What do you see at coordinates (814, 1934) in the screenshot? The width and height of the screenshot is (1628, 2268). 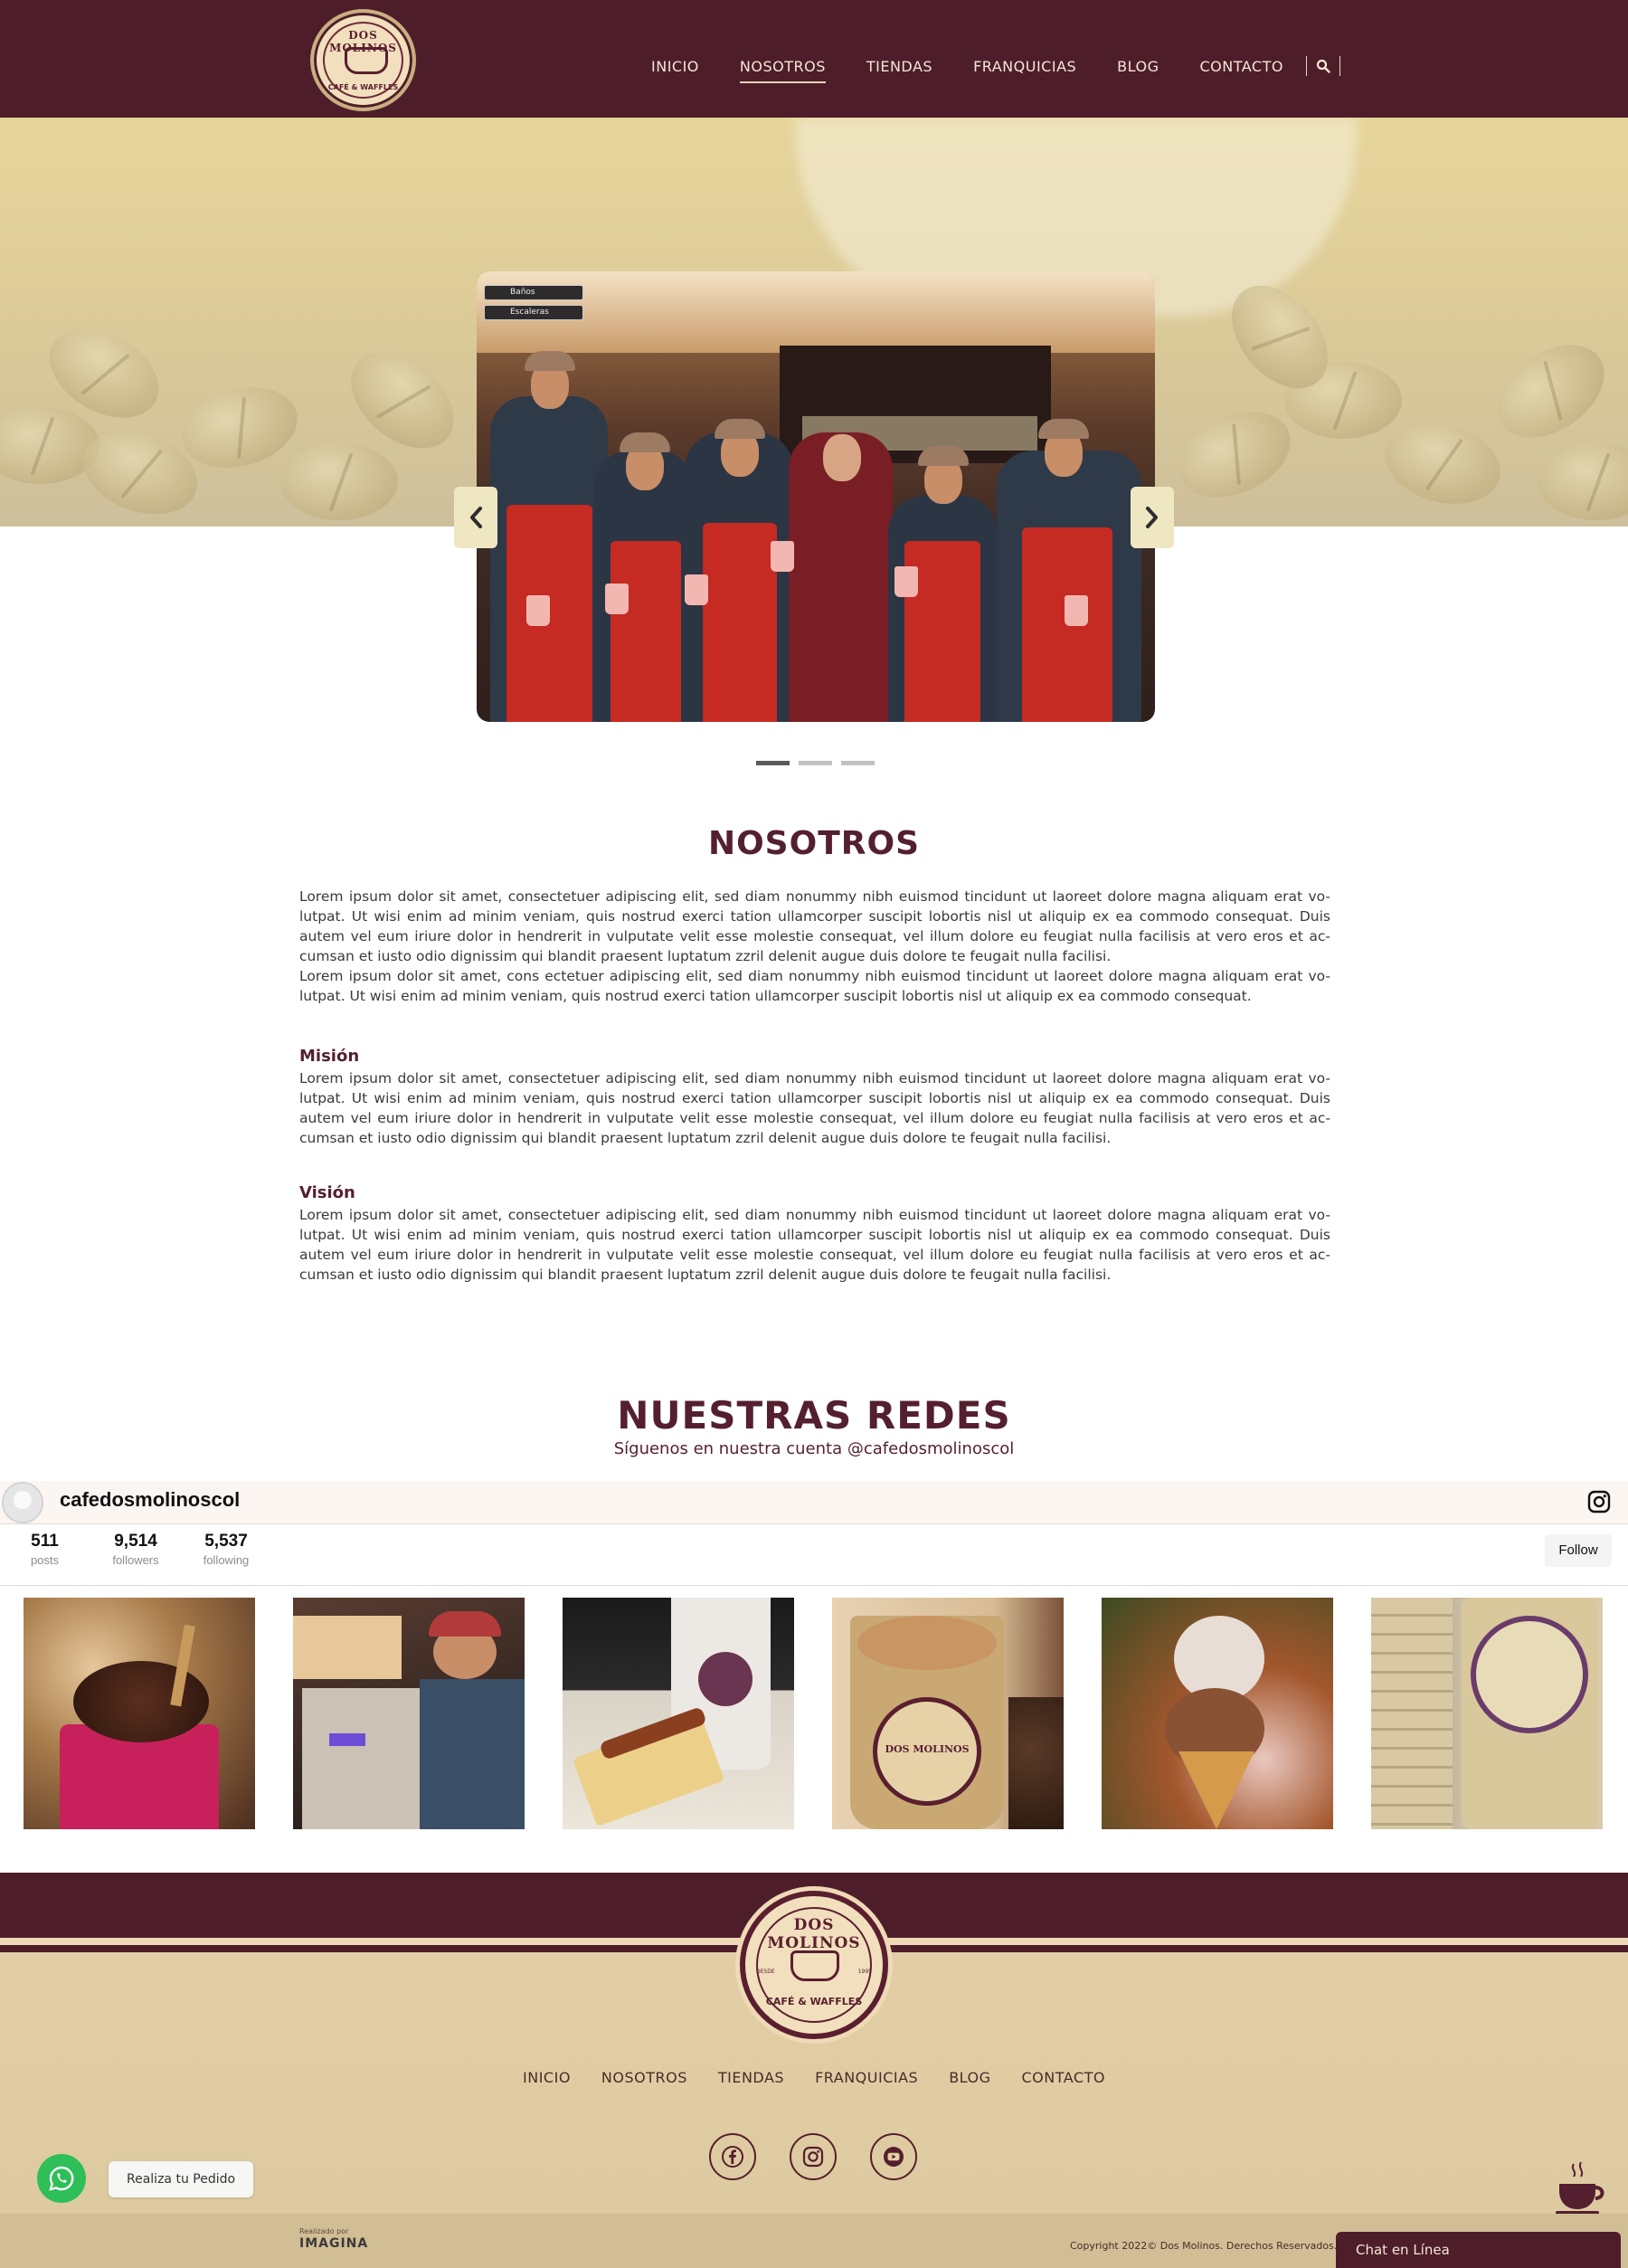 I see `footer-logo-title: DOS MOLINOS` at bounding box center [814, 1934].